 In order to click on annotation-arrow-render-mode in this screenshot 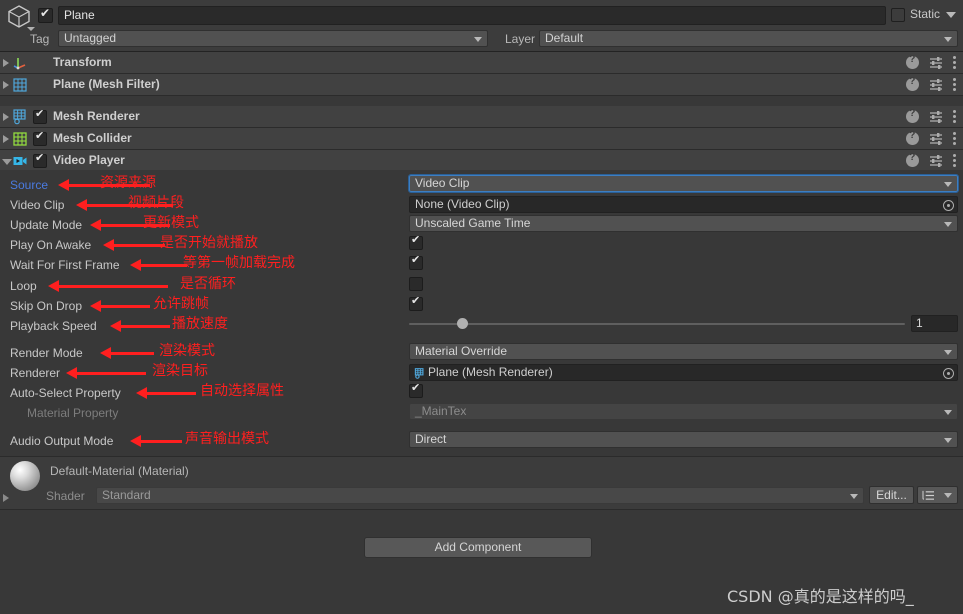, I will do `click(127, 353)`.